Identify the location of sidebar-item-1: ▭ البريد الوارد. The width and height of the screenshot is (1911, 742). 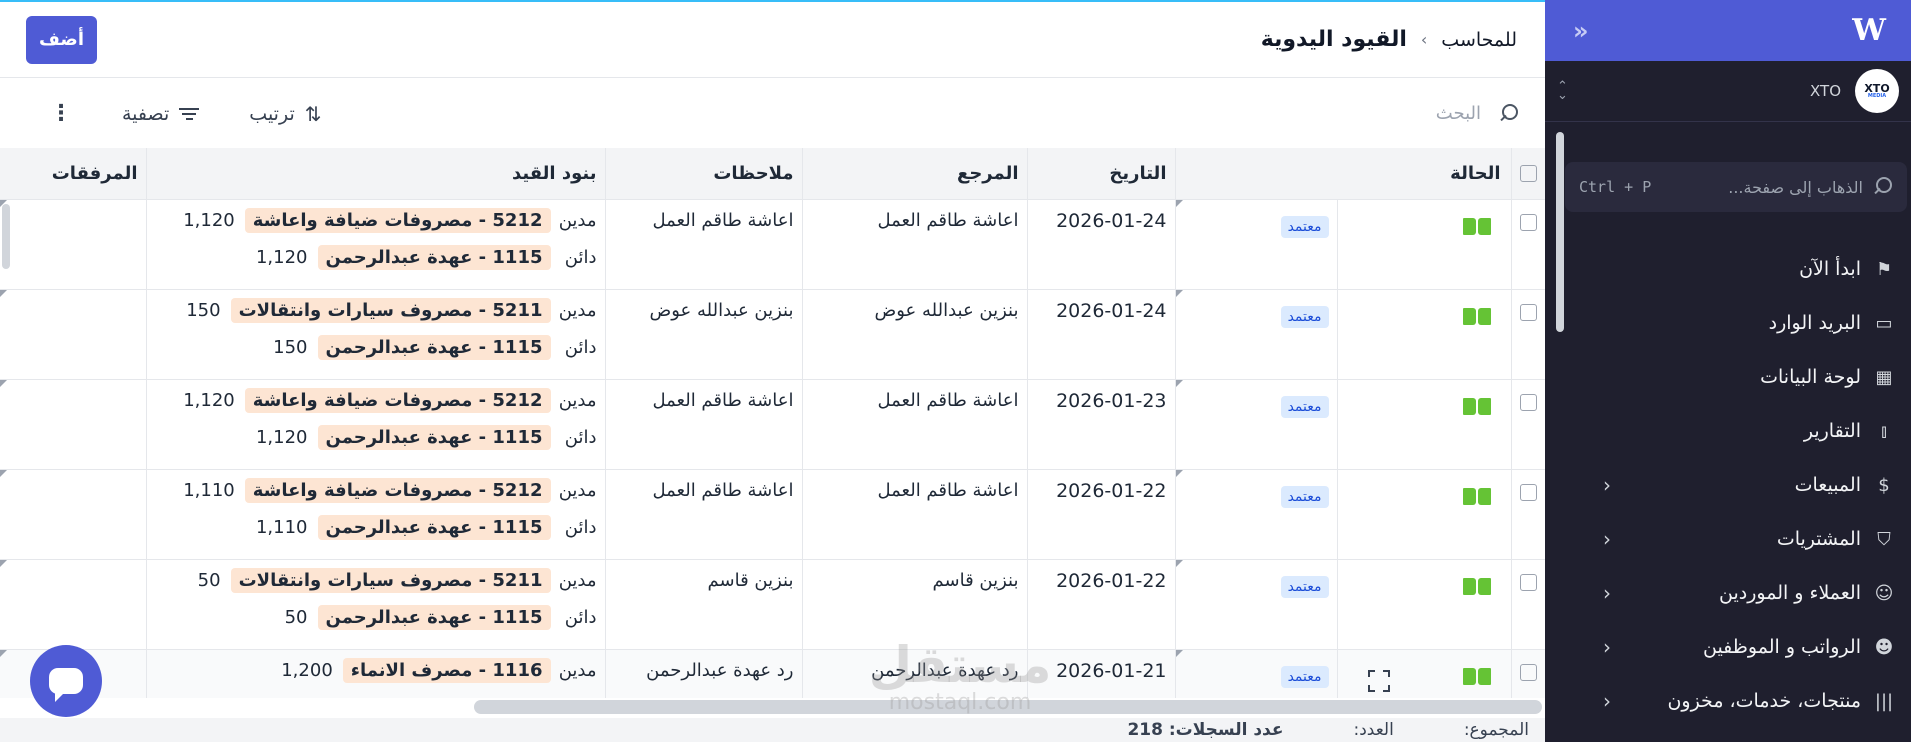
(1728, 323).